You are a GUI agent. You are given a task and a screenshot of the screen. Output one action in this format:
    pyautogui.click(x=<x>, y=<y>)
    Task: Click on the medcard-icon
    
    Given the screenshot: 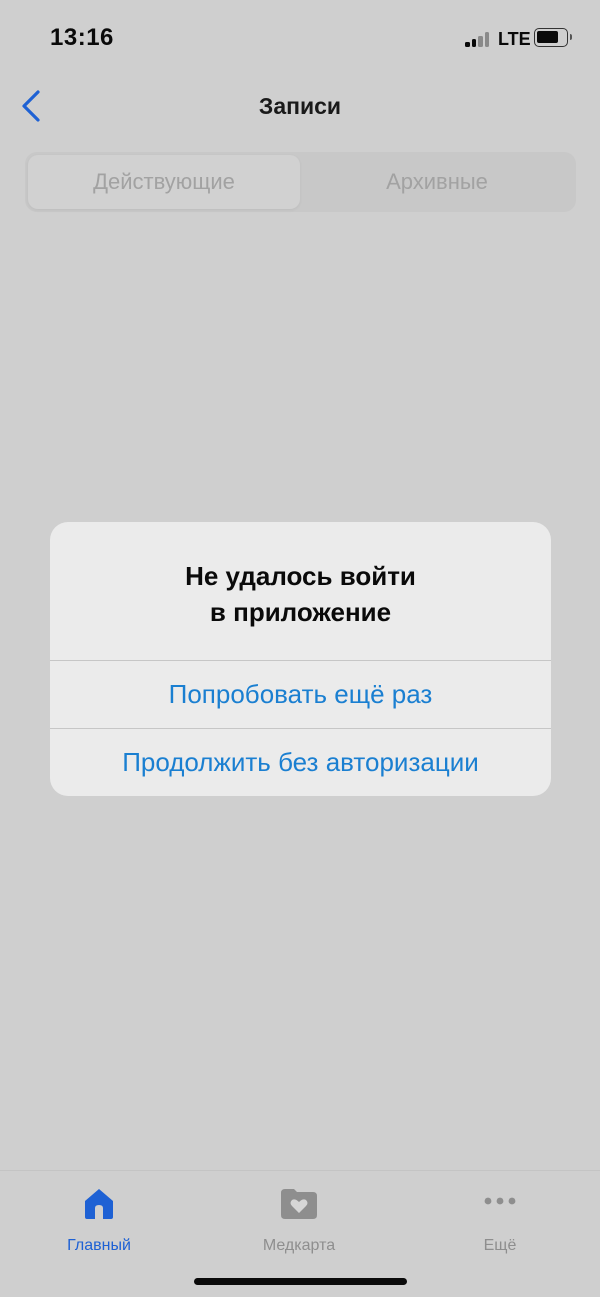 What is the action you would take?
    pyautogui.click(x=299, y=1204)
    